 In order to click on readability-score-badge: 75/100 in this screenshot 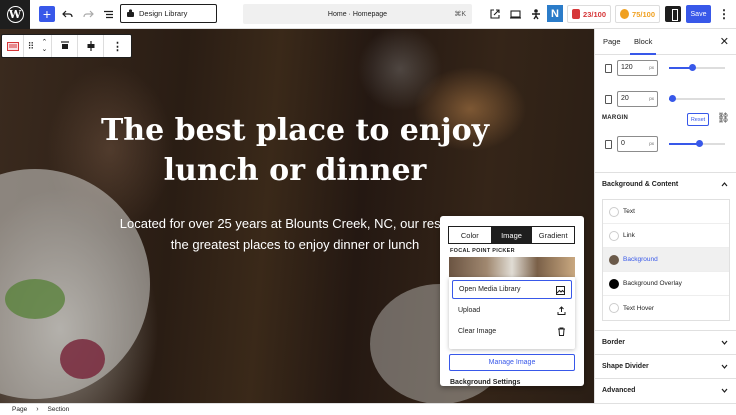, I will do `click(637, 14)`.